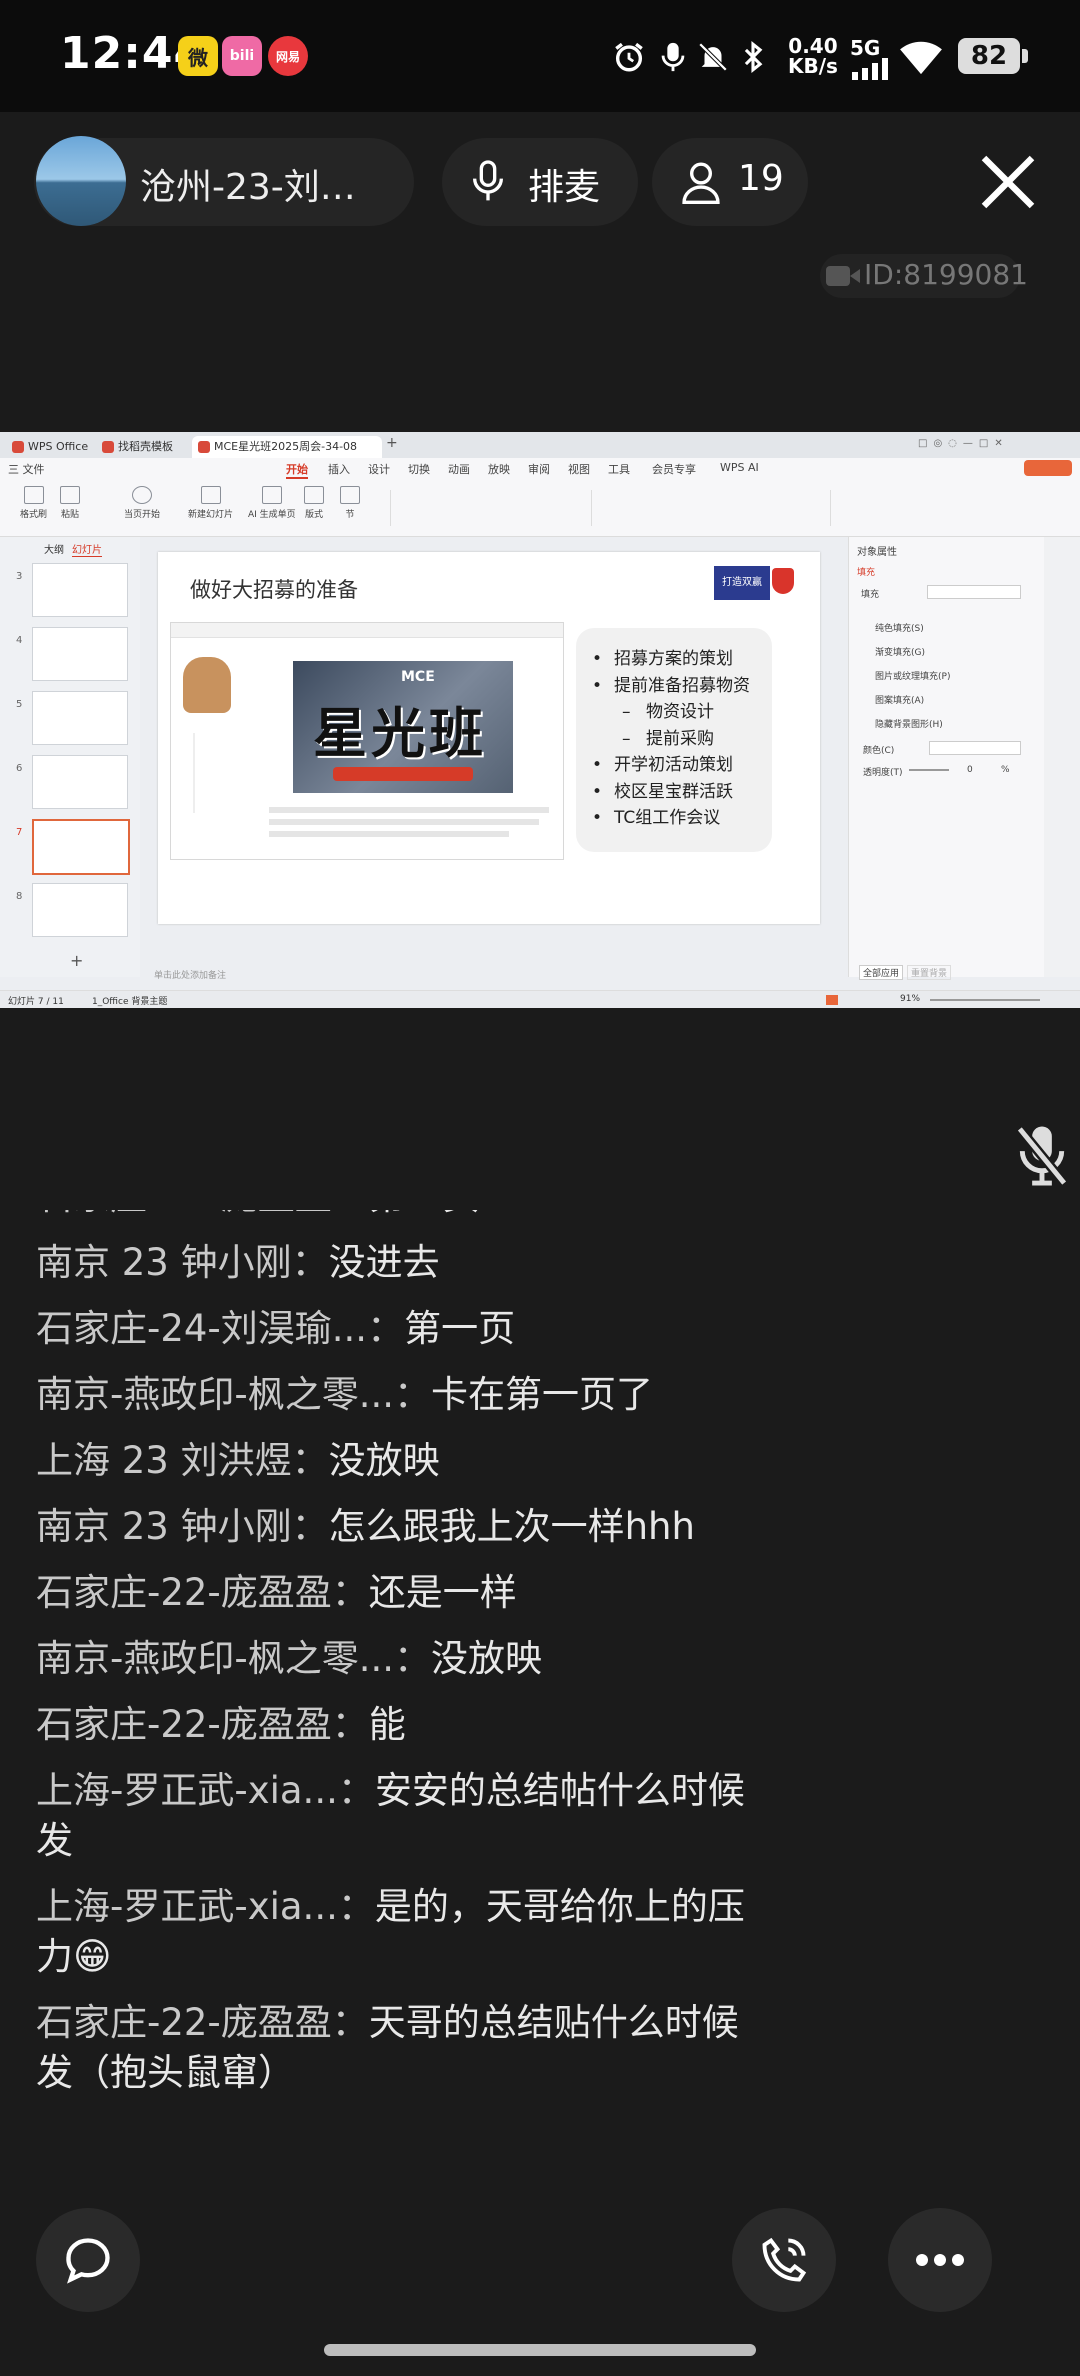 Image resolution: width=1080 pixels, height=2376 pixels. What do you see at coordinates (674, 469) in the screenshot?
I see `menu-member: 会员专享` at bounding box center [674, 469].